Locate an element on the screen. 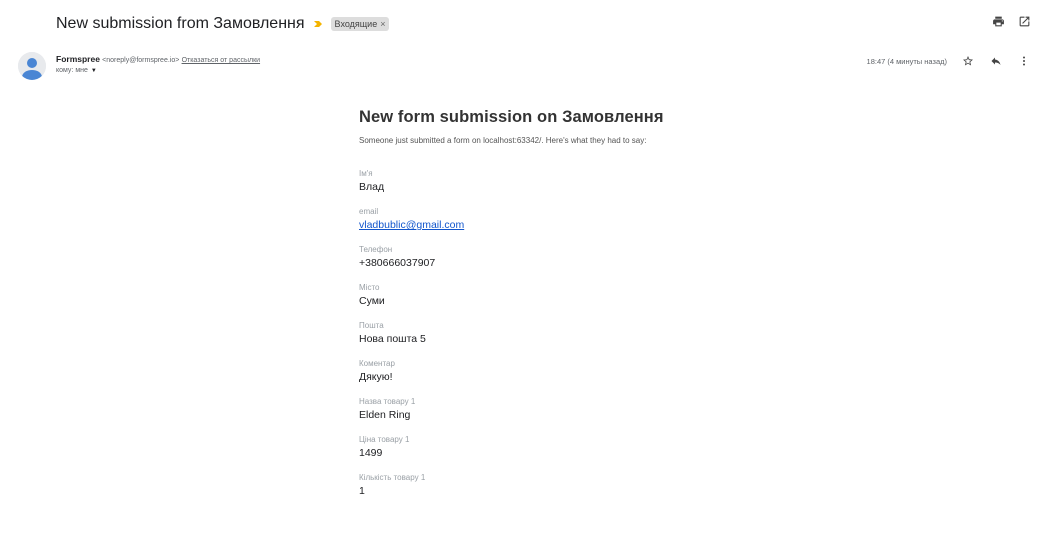 This screenshot has width=1045, height=559. sender-email: <noreply@formspree.io> is located at coordinates (141, 60).